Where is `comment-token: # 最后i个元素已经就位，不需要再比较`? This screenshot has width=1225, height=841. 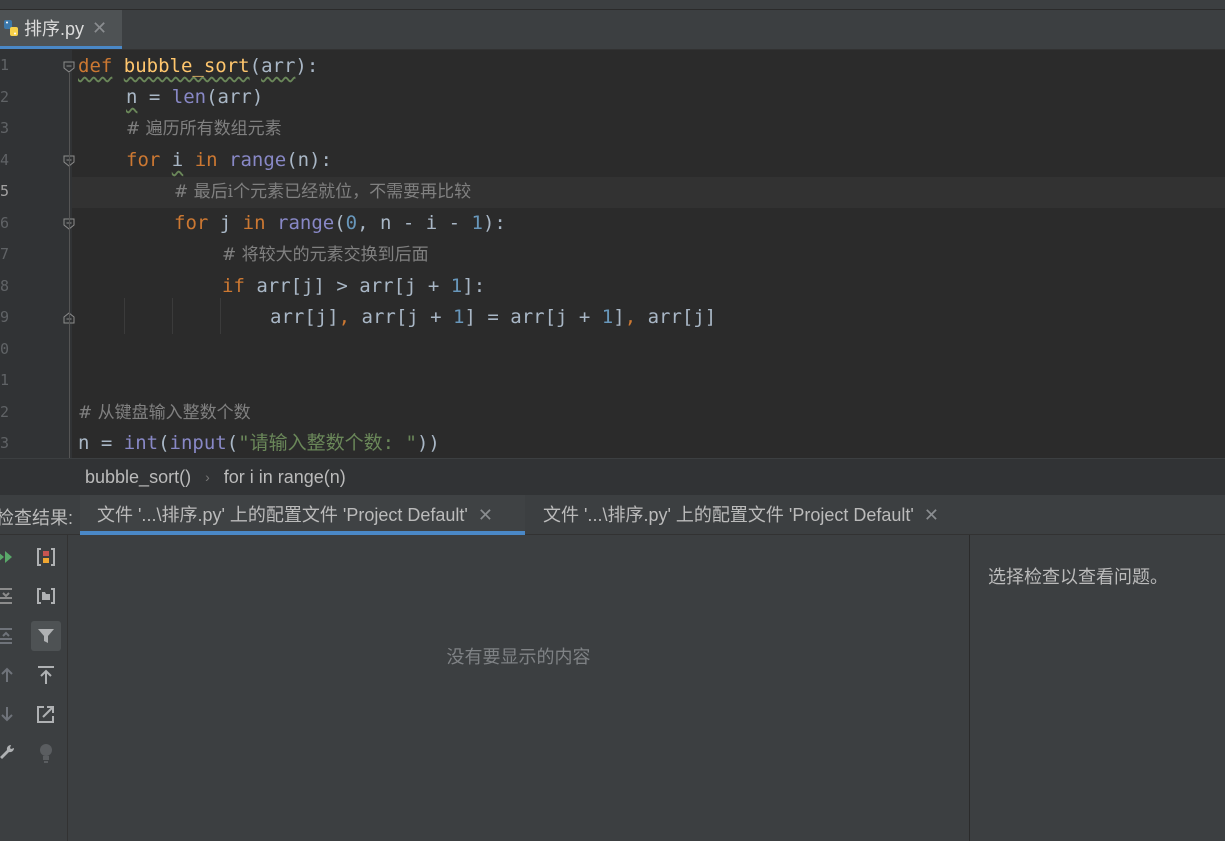 comment-token: # 最后i个元素已经就位，不需要再比较 is located at coordinates (323, 192).